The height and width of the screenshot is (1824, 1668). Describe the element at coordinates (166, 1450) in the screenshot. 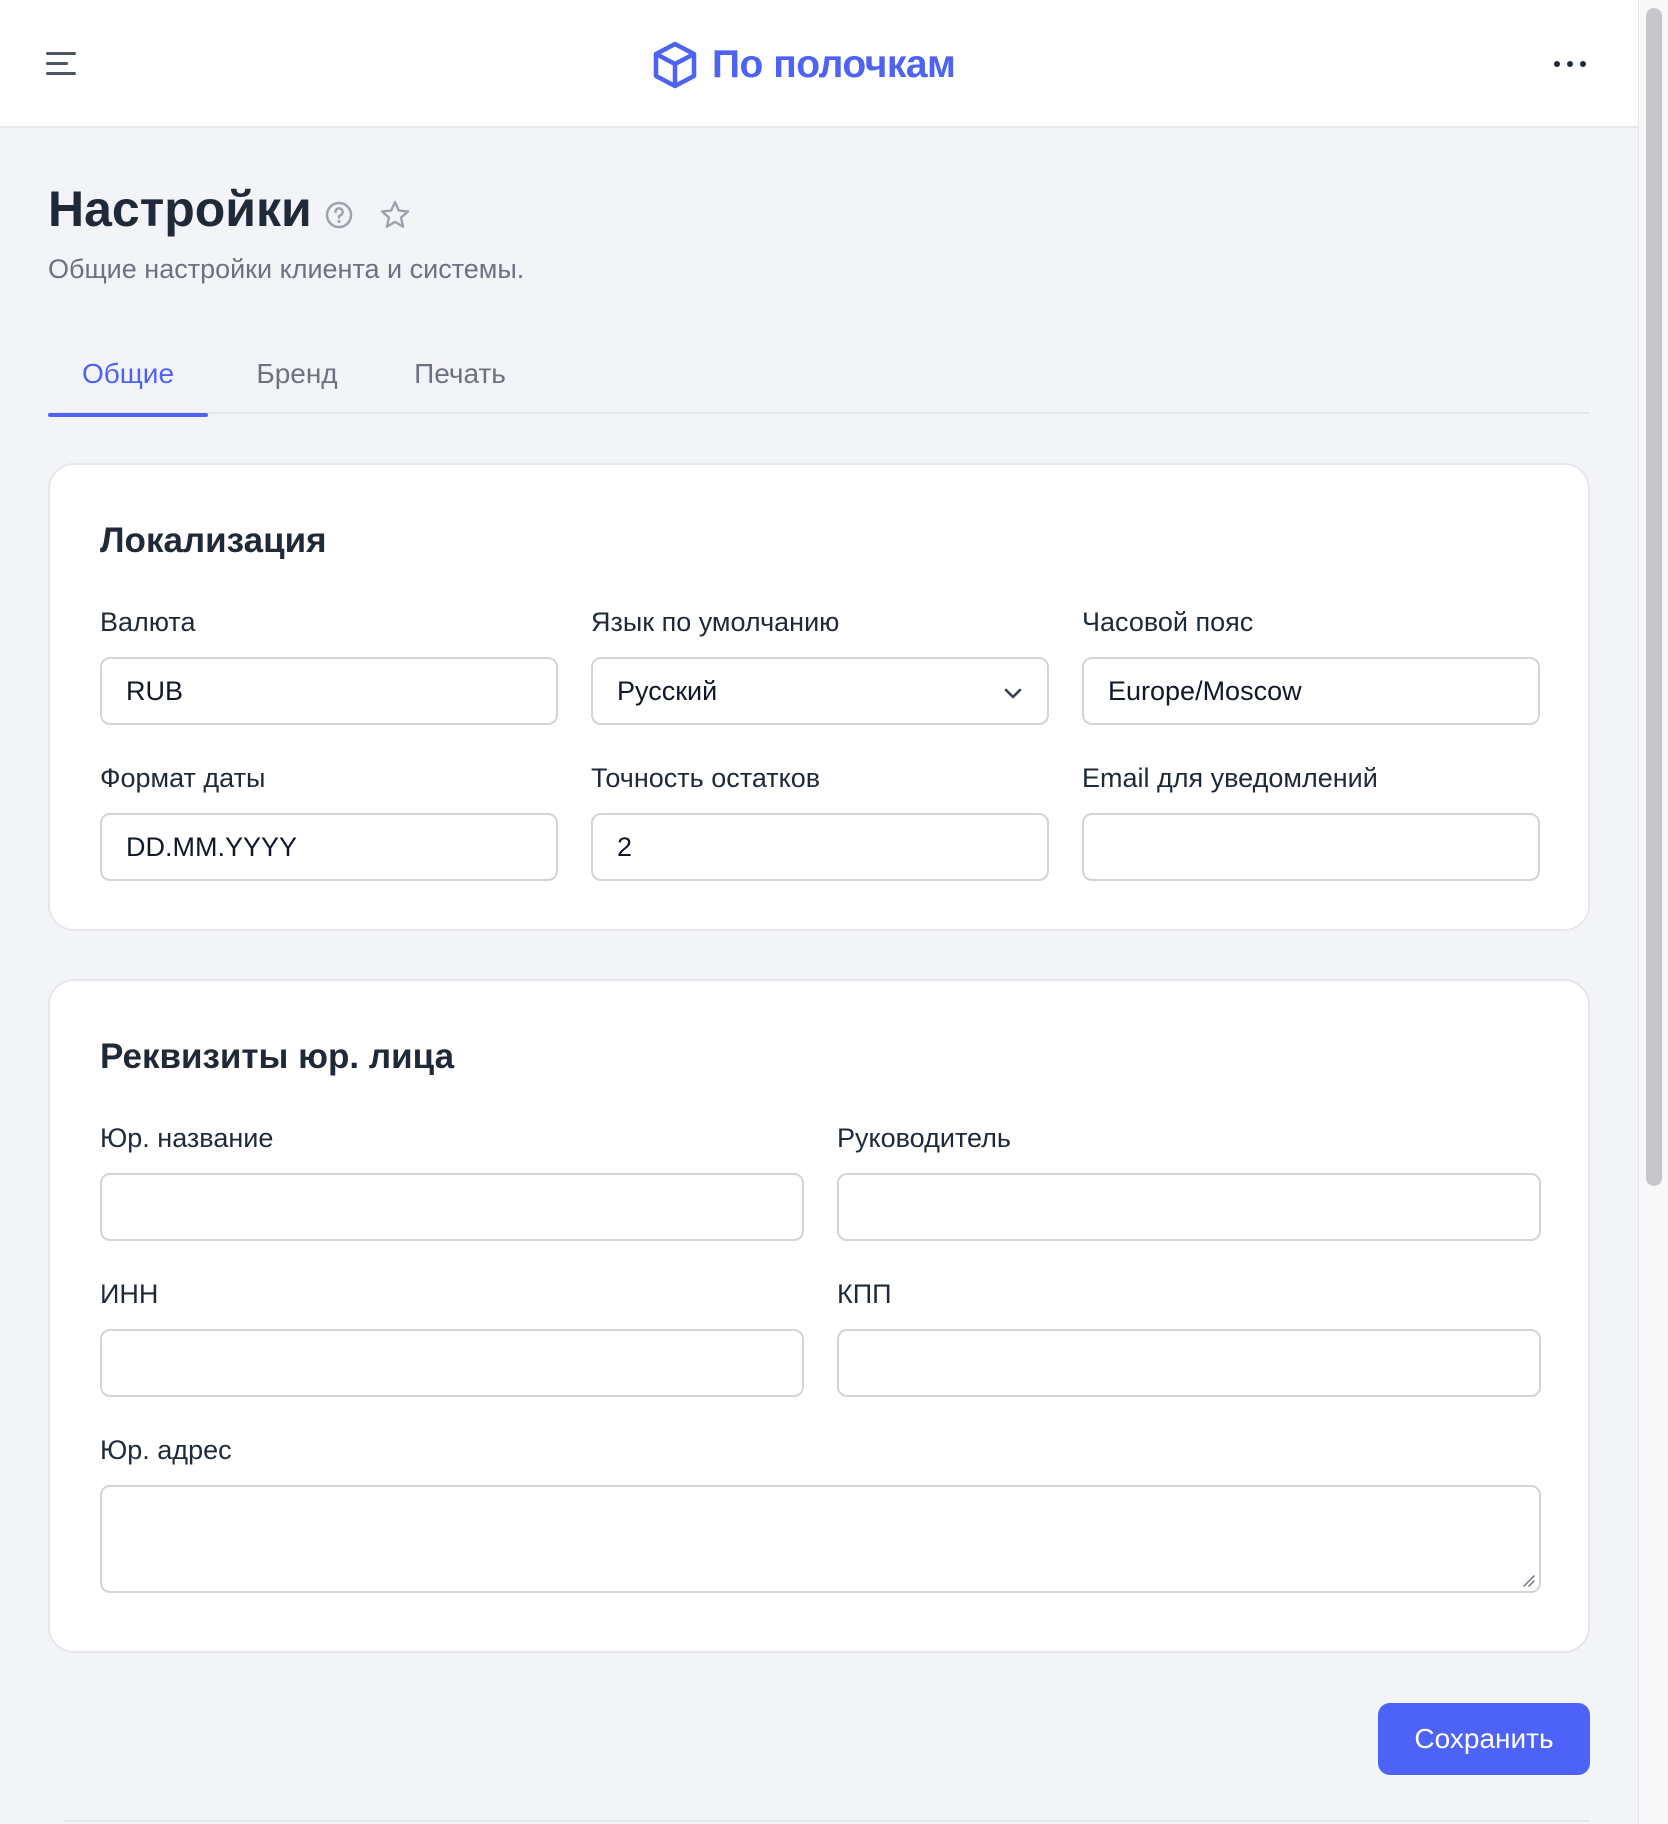

I see `legal-address-label: Юр. адрес` at that location.